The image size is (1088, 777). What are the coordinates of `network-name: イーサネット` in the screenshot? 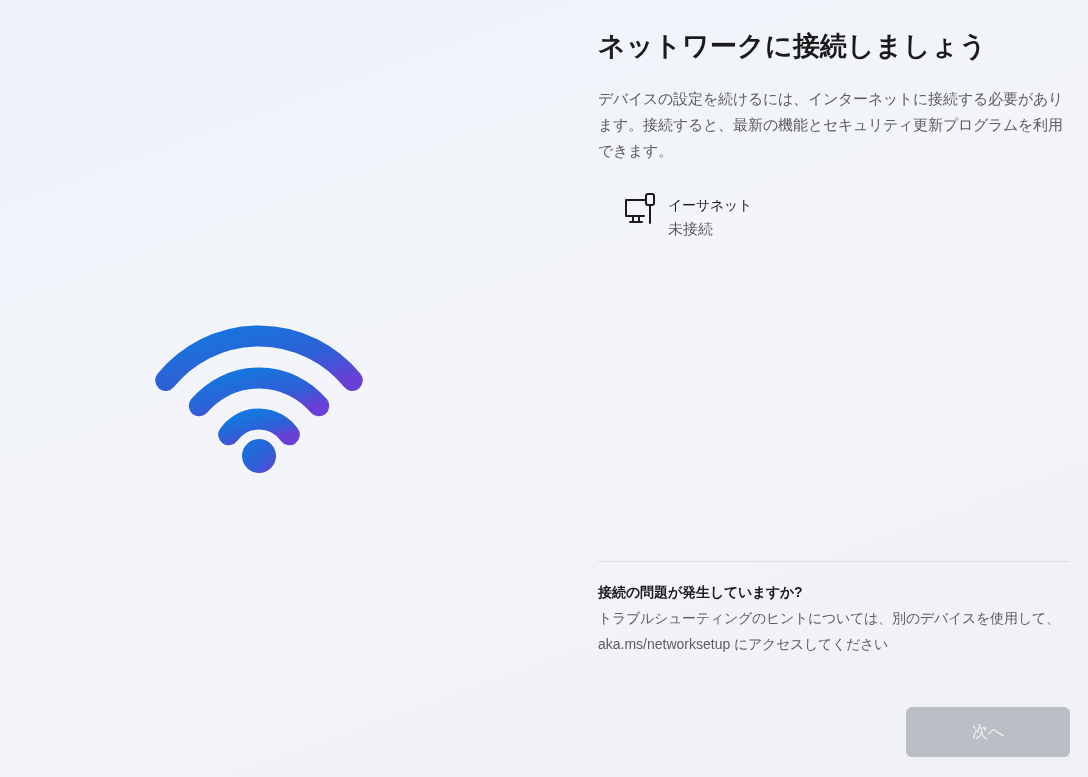 It's located at (710, 205).